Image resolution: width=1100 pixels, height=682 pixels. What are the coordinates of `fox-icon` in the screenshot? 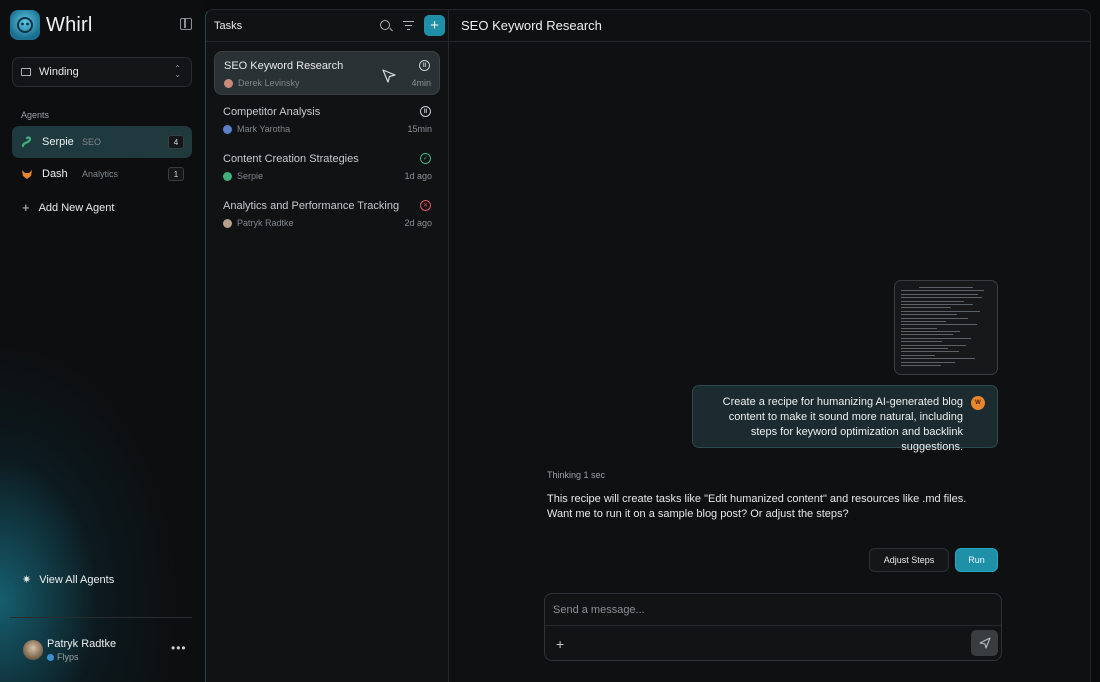 It's located at (27, 174).